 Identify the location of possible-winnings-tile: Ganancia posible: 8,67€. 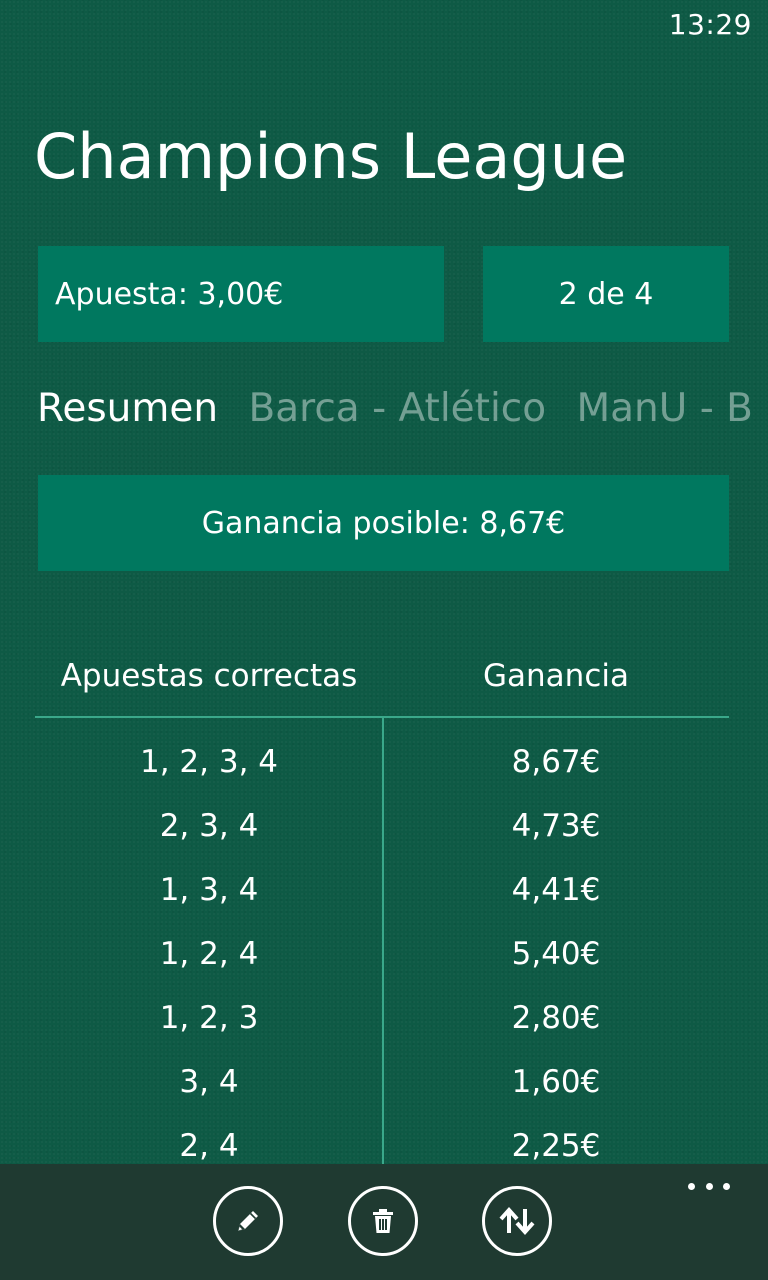
(383, 523).